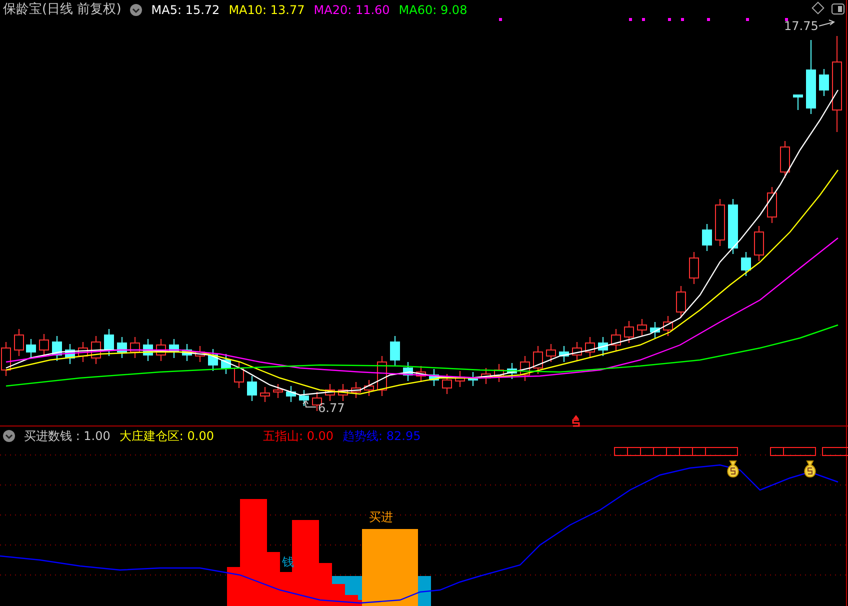 The width and height of the screenshot is (848, 606). Describe the element at coordinates (331, 408) in the screenshot. I see `price-label: 6.77` at that location.